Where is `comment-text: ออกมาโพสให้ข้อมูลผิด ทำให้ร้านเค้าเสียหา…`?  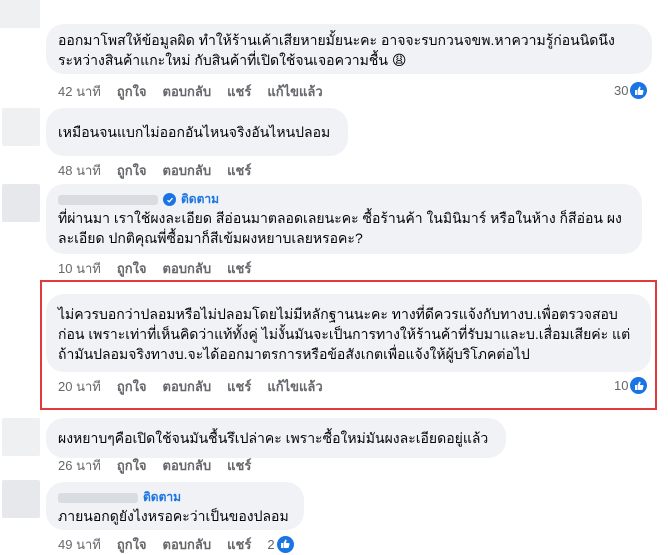
comment-text: ออกมาโพสให้ข้อมูลผิด ทำให้ร้านเค้าเสียหา… is located at coordinates (336, 50).